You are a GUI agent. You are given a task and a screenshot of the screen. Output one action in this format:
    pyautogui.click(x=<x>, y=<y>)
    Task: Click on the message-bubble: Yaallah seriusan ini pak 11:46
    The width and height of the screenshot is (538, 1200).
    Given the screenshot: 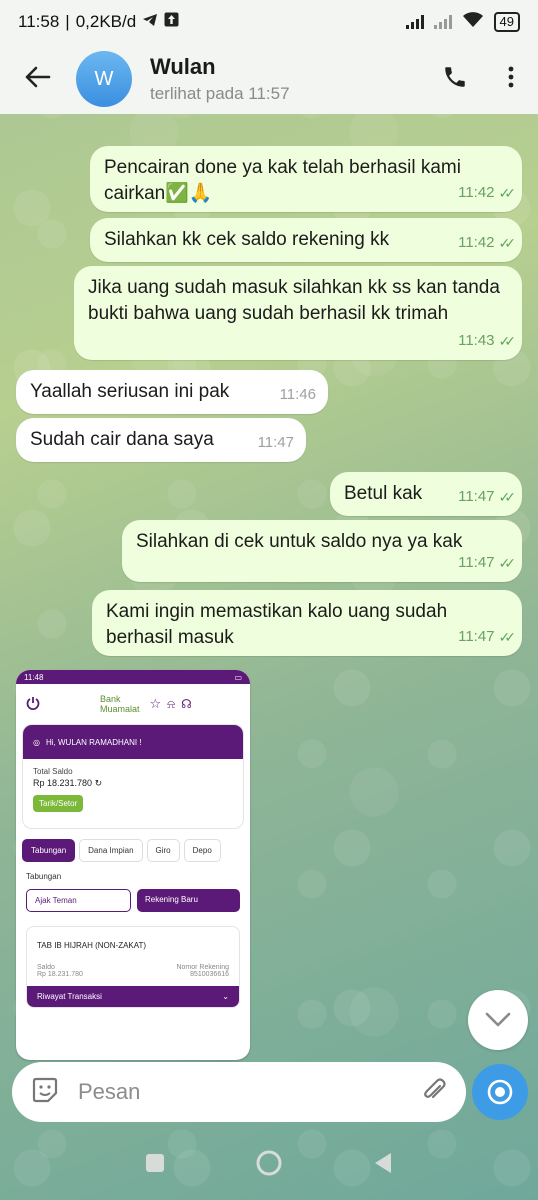 What is the action you would take?
    pyautogui.click(x=172, y=392)
    